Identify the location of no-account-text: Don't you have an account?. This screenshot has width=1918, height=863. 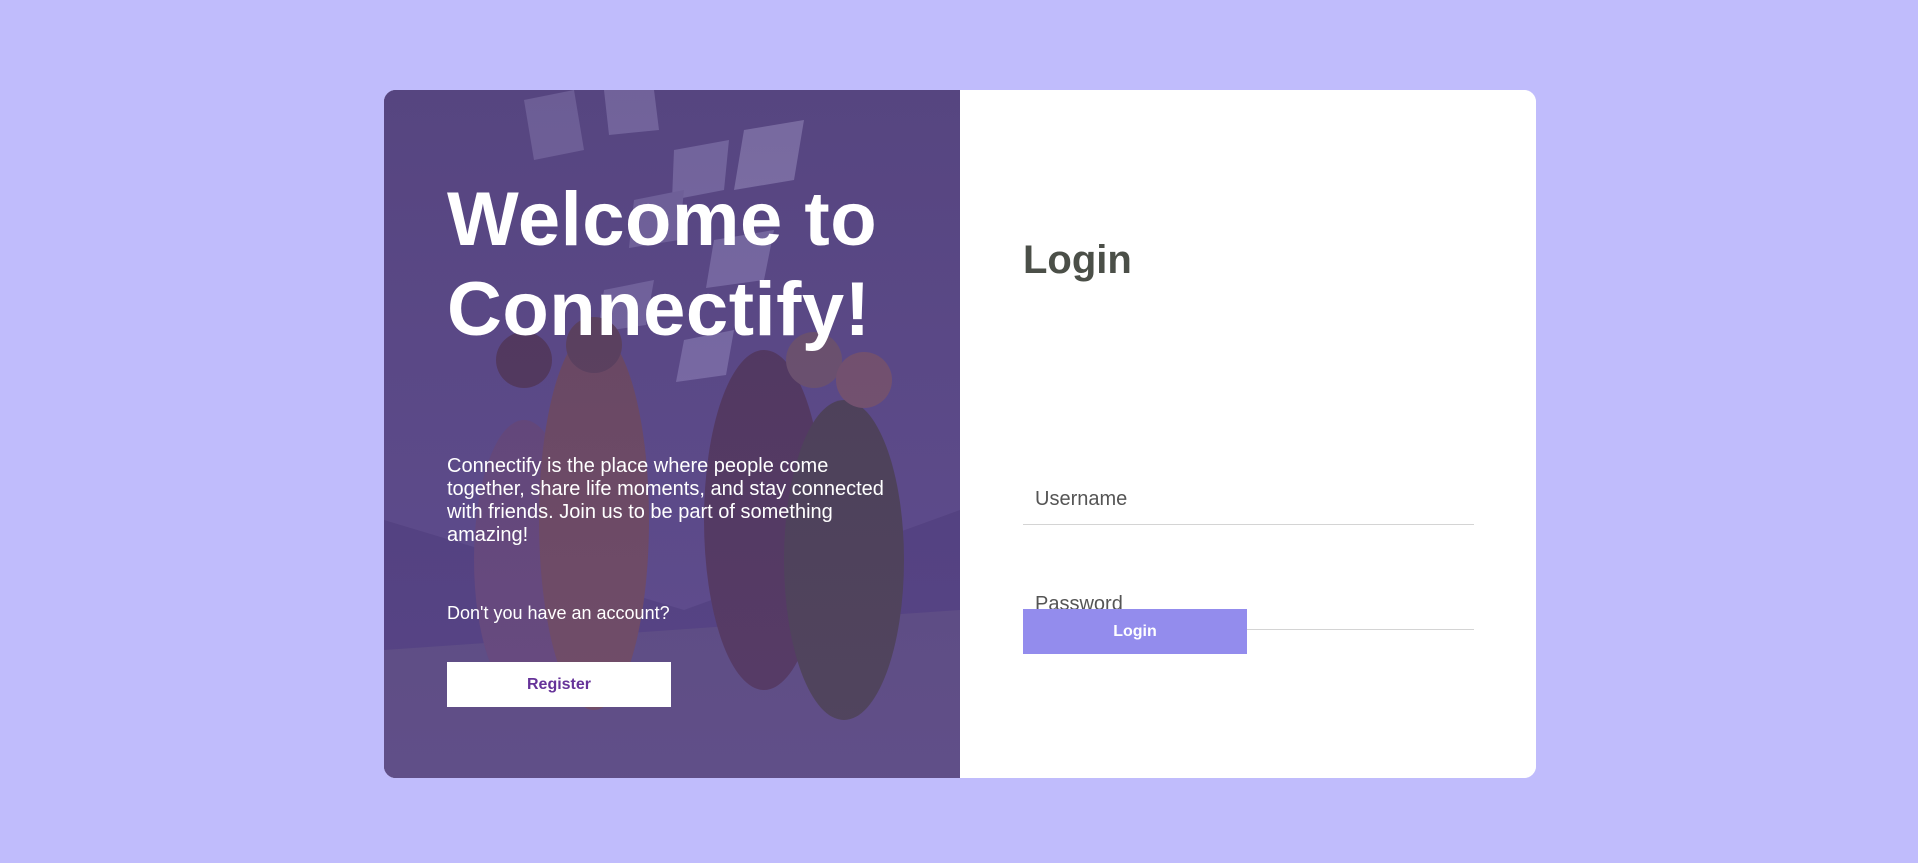
(558, 613).